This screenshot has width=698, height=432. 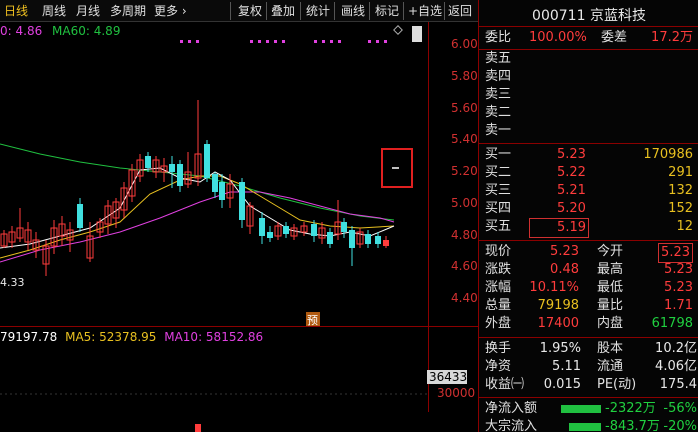 What do you see at coordinates (88, 11) in the screenshot?
I see `tab-monthly: 月线` at bounding box center [88, 11].